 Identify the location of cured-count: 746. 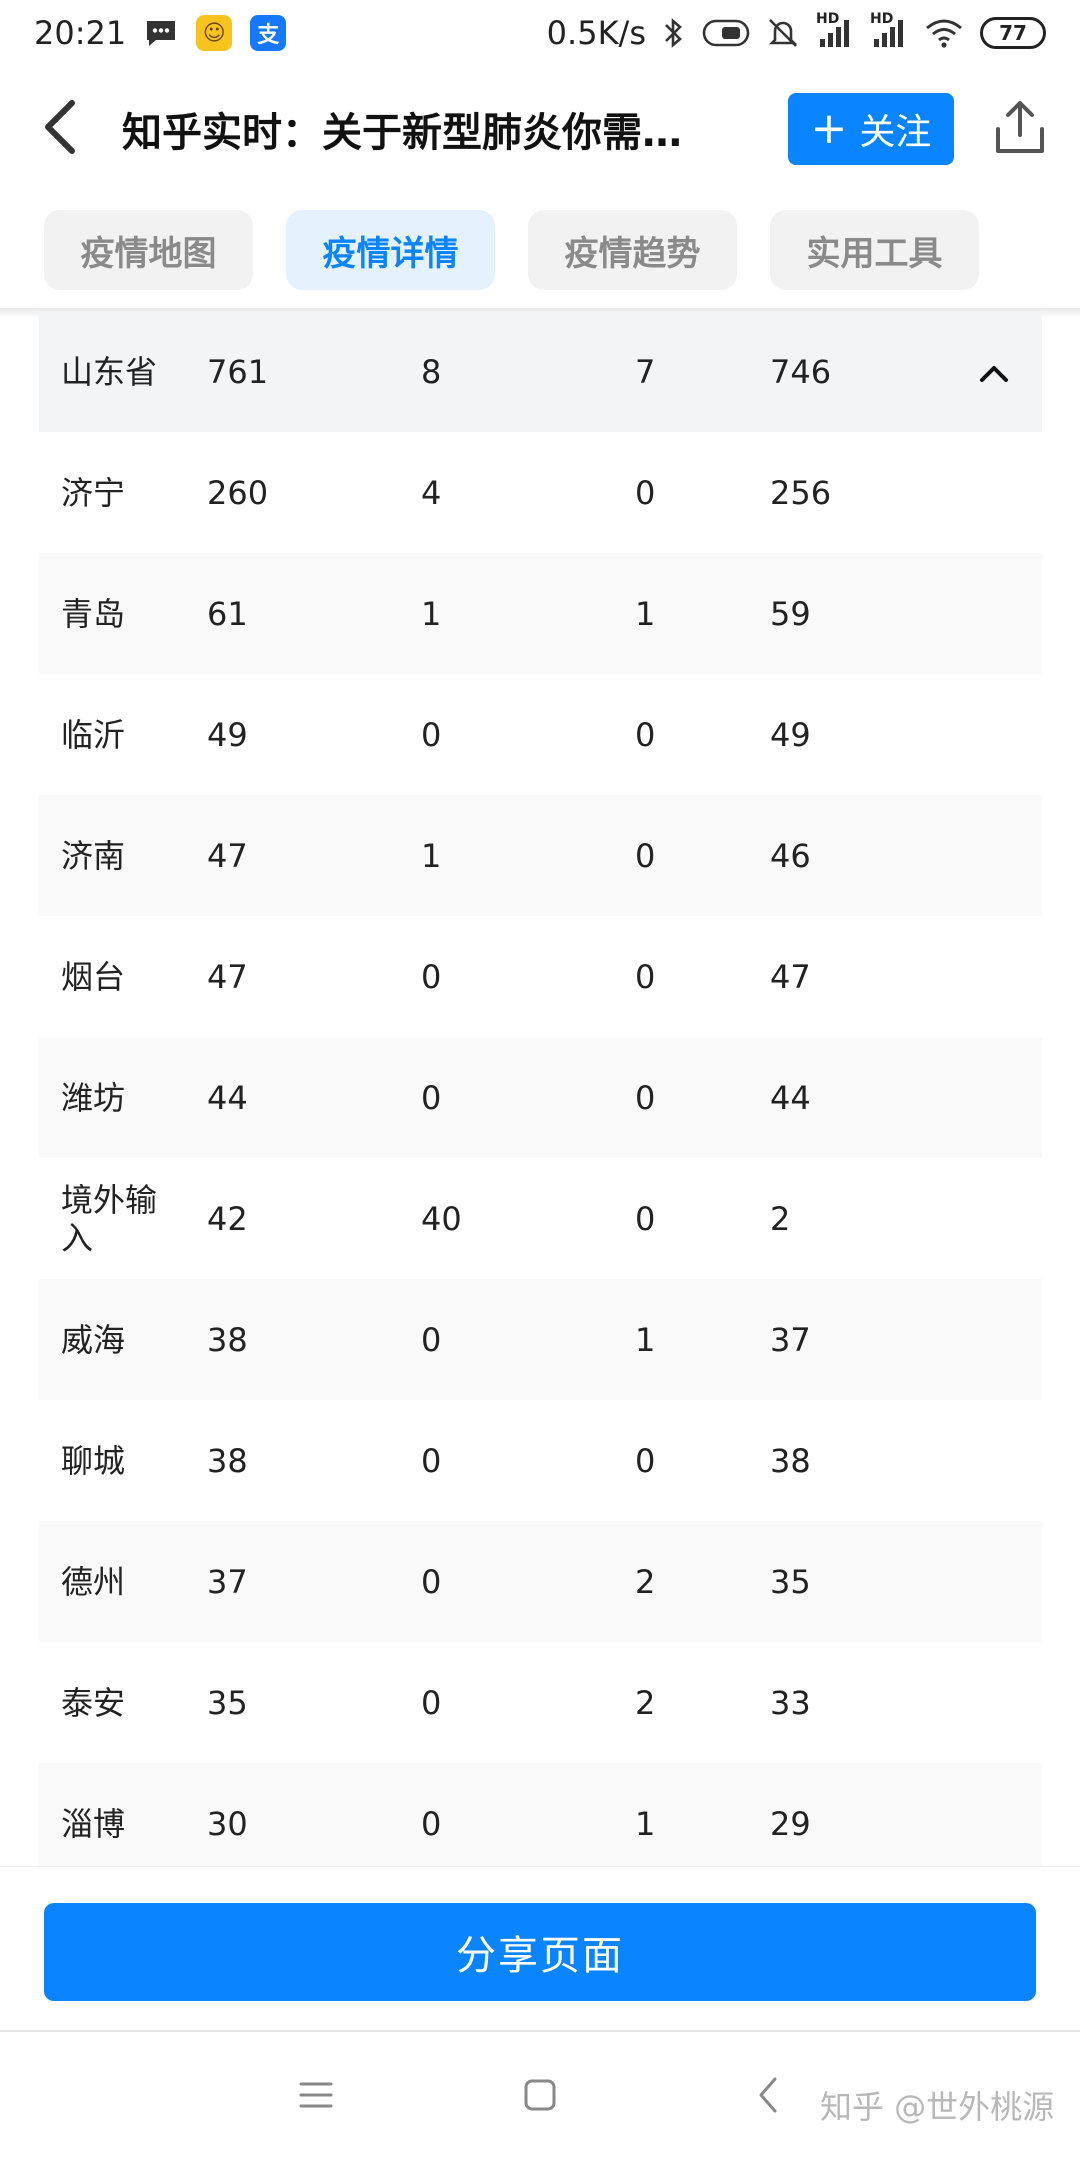
(801, 371).